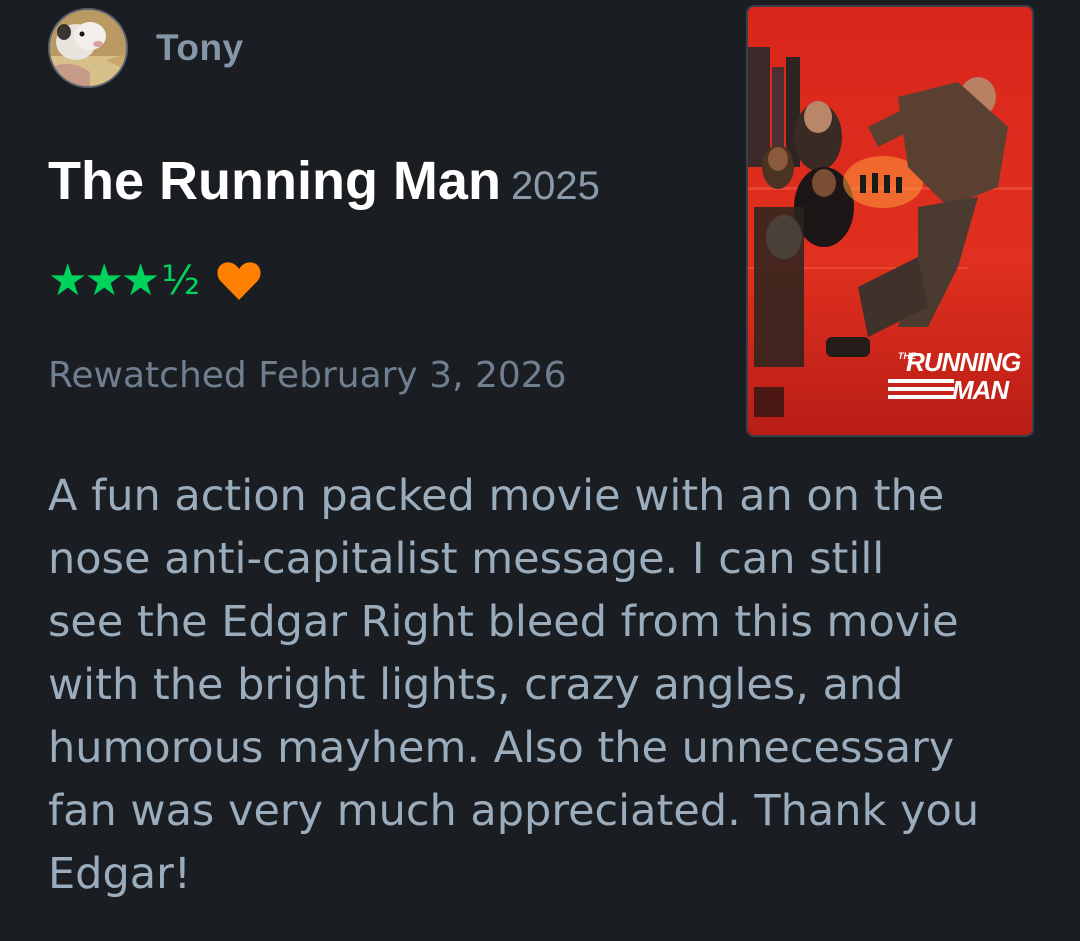 Image resolution: width=1080 pixels, height=941 pixels. What do you see at coordinates (200, 48) in the screenshot?
I see `reviewer-name: Tony` at bounding box center [200, 48].